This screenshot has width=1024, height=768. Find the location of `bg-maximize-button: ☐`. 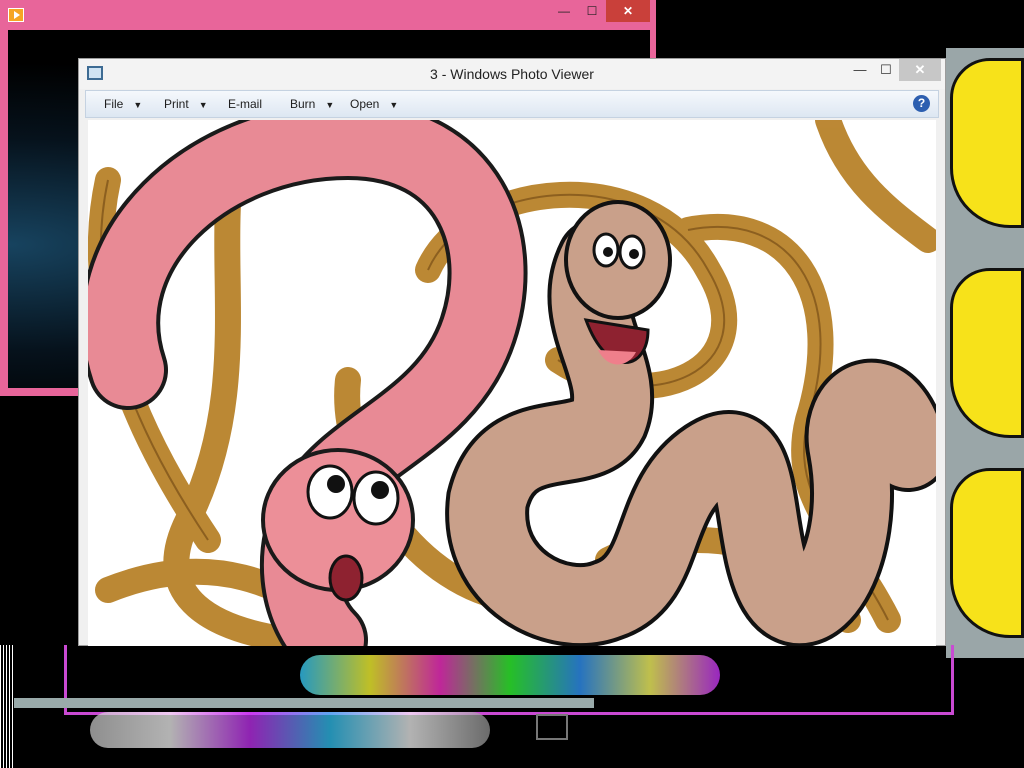

bg-maximize-button: ☐ is located at coordinates (592, 11).